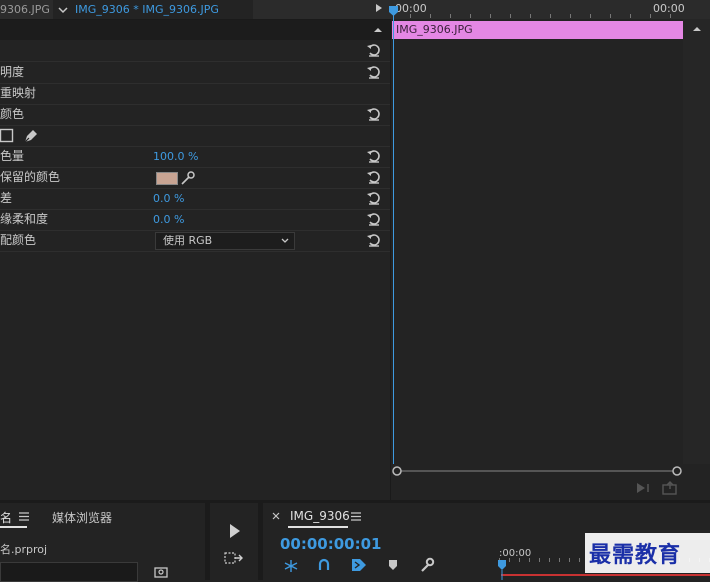 The height and width of the screenshot is (582, 710). I want to click on ruler-ticks, so click(545, 16).